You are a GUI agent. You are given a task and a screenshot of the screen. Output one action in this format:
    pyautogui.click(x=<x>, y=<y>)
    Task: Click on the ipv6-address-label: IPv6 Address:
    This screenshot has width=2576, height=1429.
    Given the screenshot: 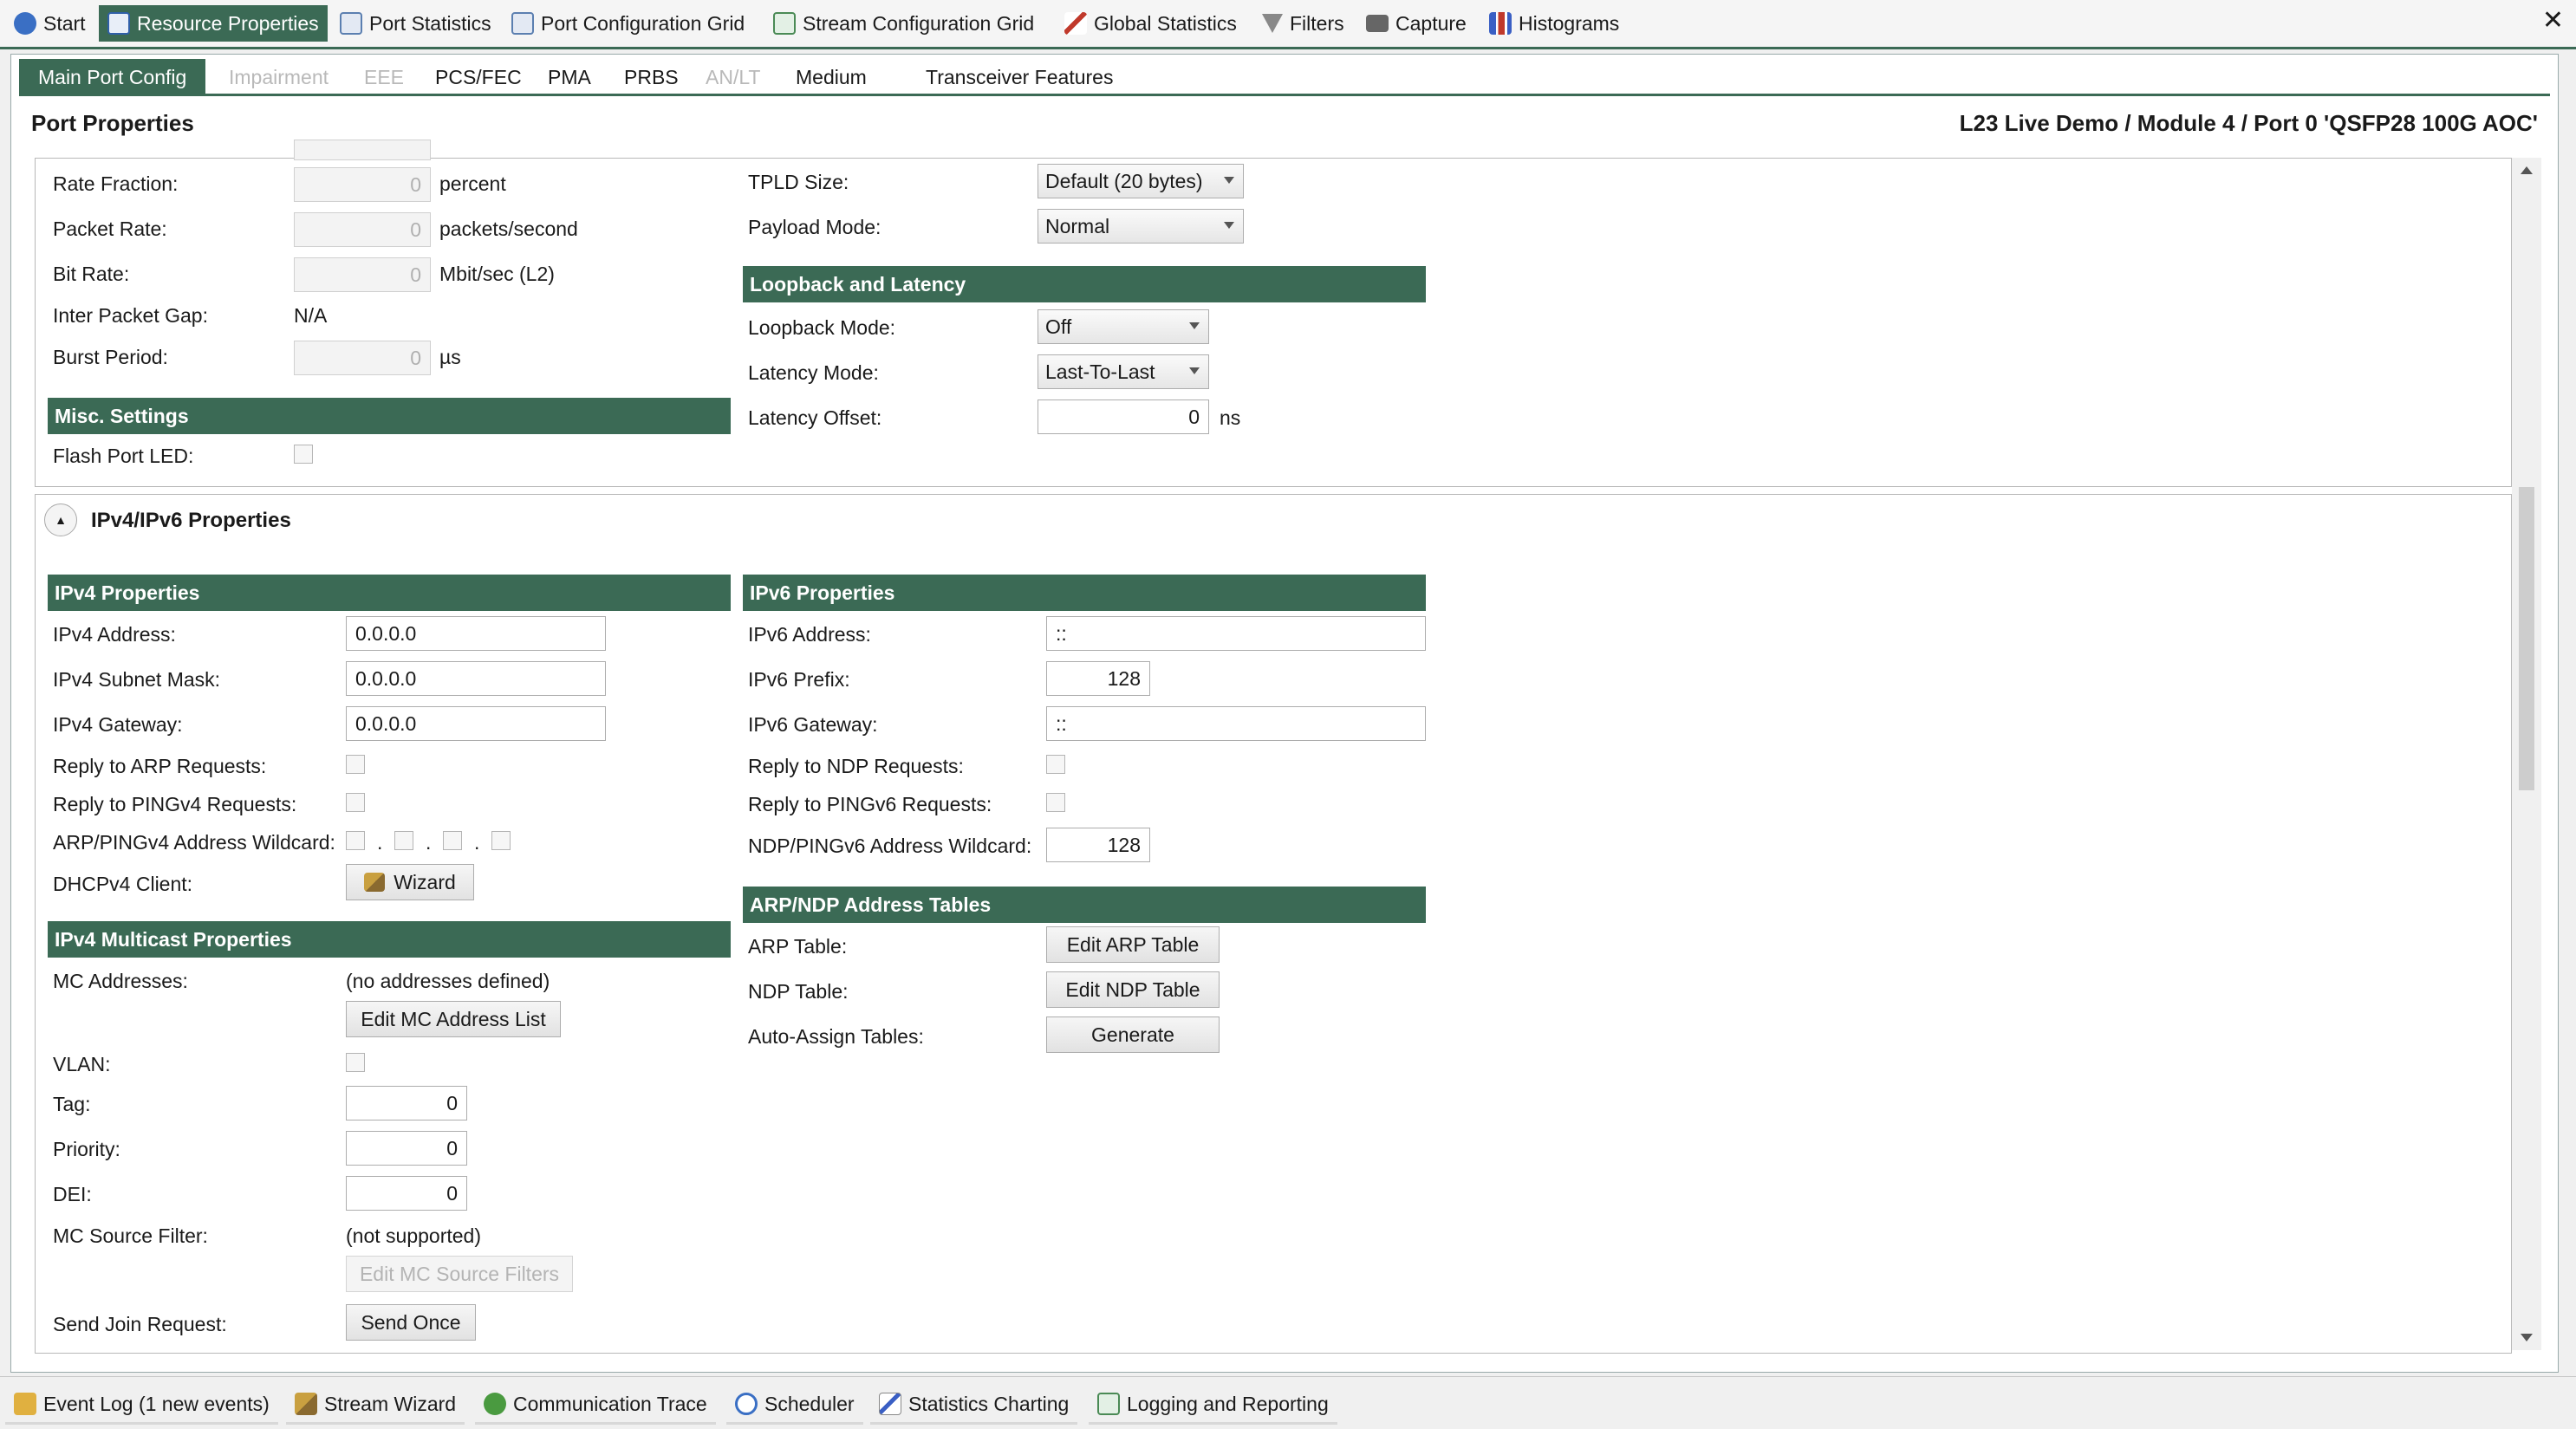 What is the action you would take?
    pyautogui.click(x=809, y=634)
    